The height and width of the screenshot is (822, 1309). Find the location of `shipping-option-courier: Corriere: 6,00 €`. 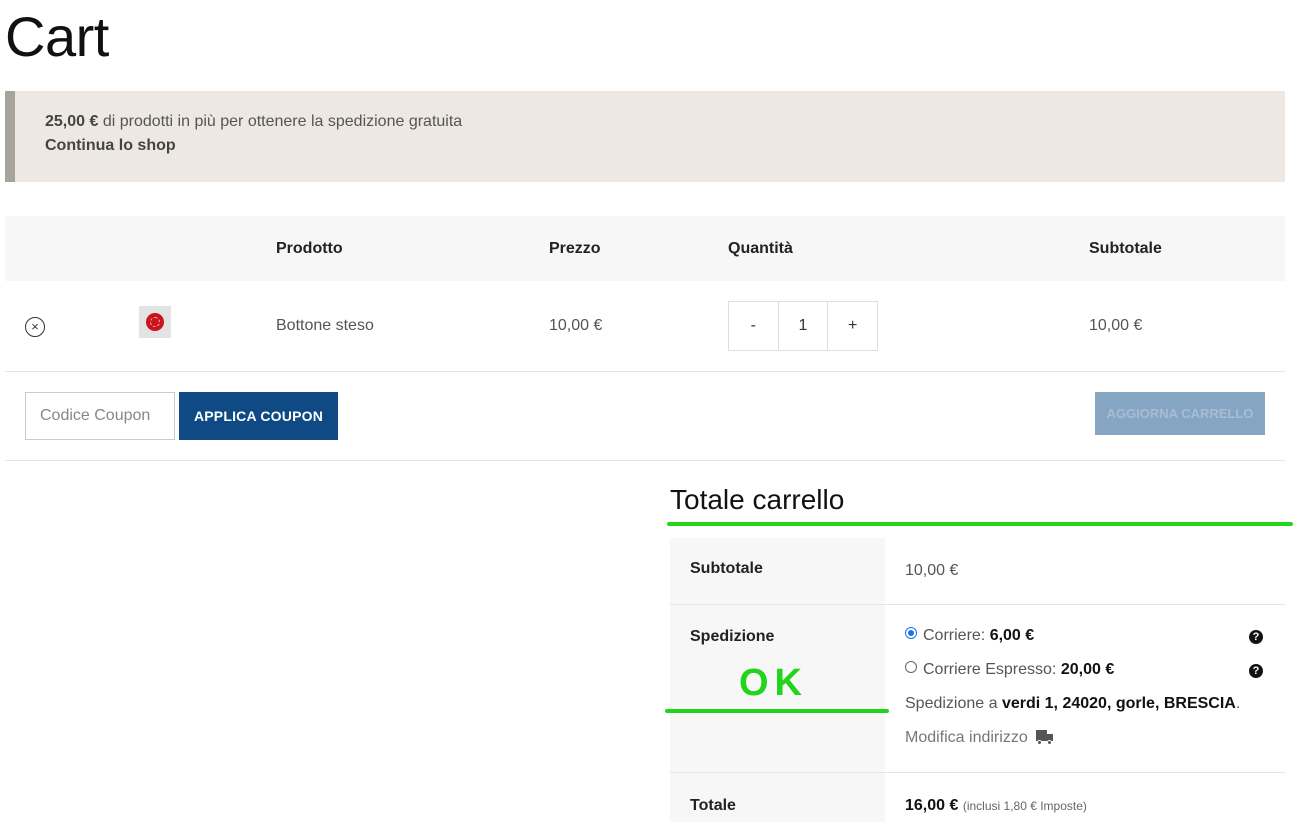

shipping-option-courier: Corriere: 6,00 € is located at coordinates (969, 636).